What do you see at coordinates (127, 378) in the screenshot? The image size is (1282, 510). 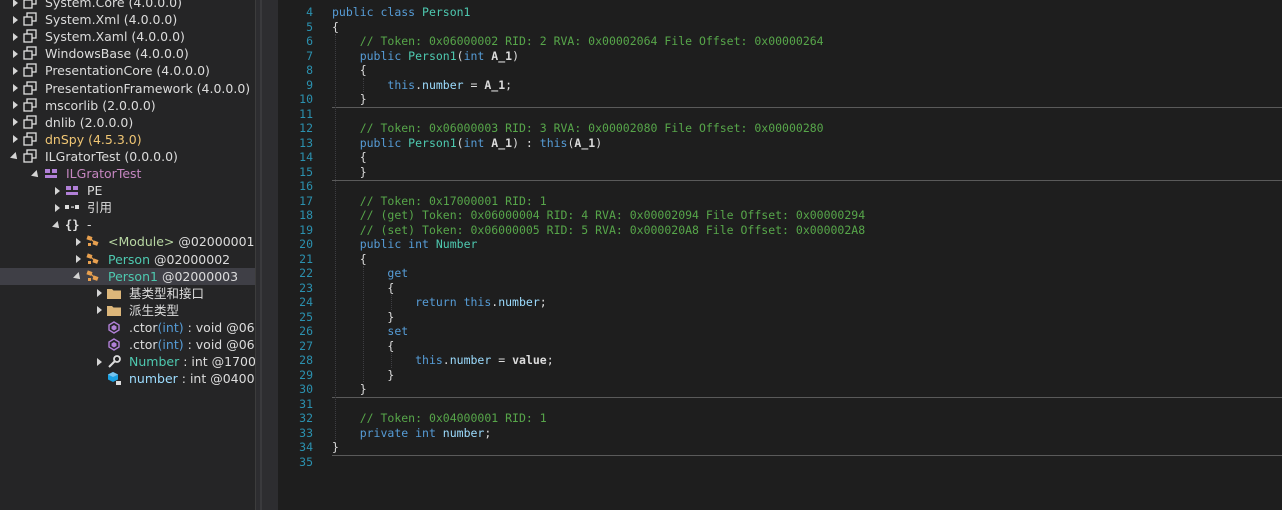 I see `tree-item: number : int @04000001` at bounding box center [127, 378].